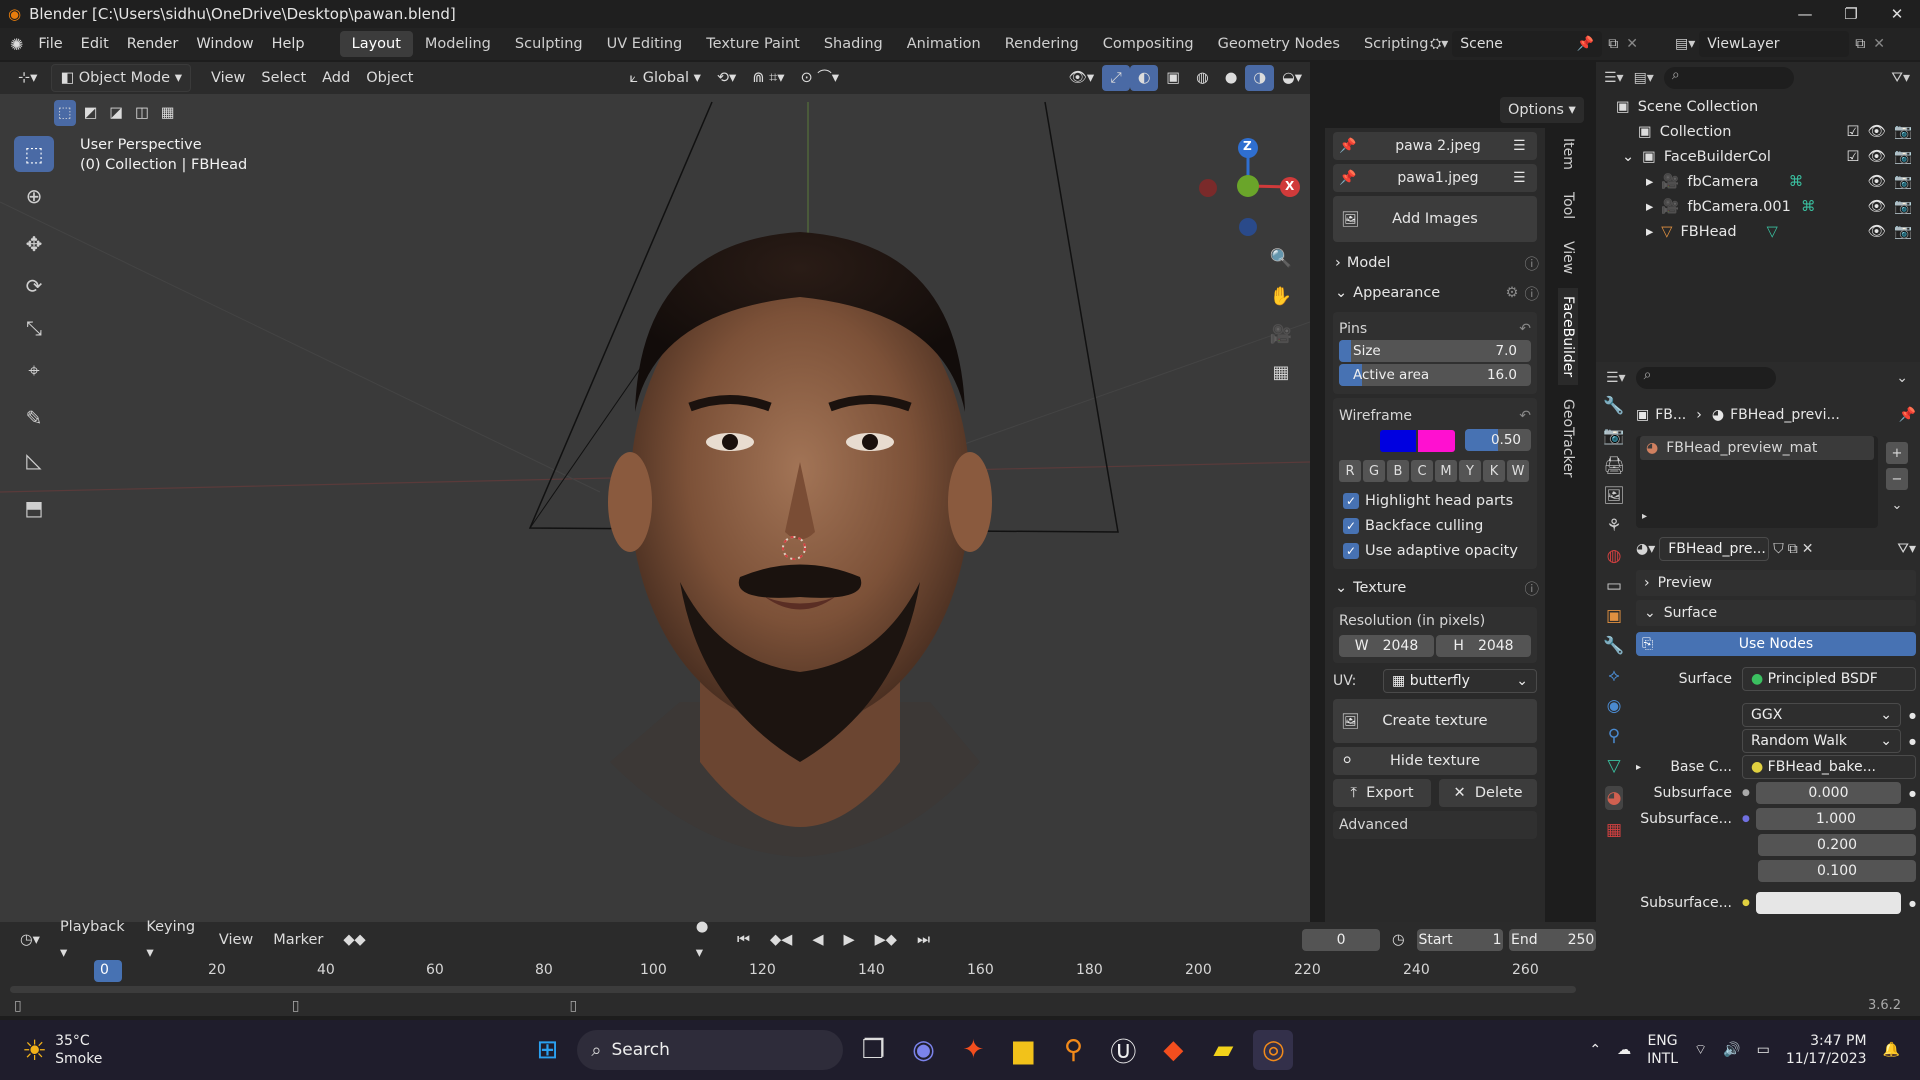 This screenshot has width=1920, height=1080. Describe the element at coordinates (1435, 550) in the screenshot. I see `adaptive-checkbox: ✓ Use adaptive opacity` at that location.